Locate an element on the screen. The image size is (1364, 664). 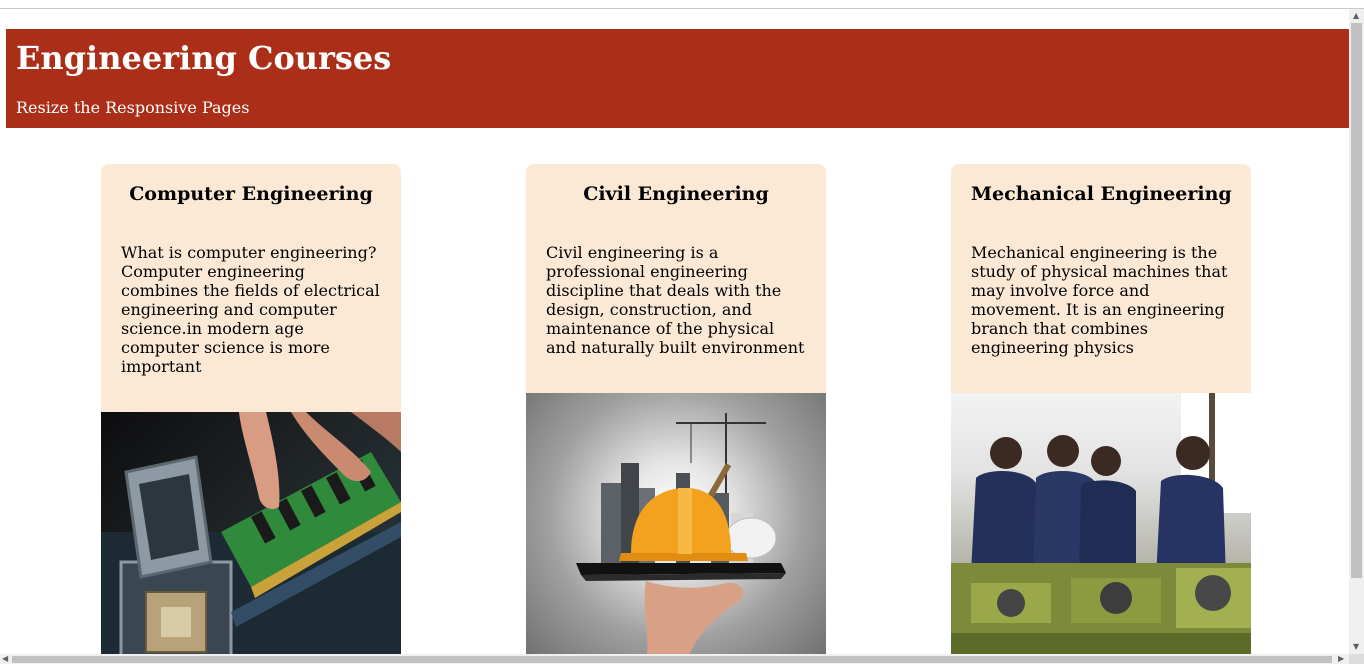
scroll-left-arrow-icon: ◀ is located at coordinates (5, 659).